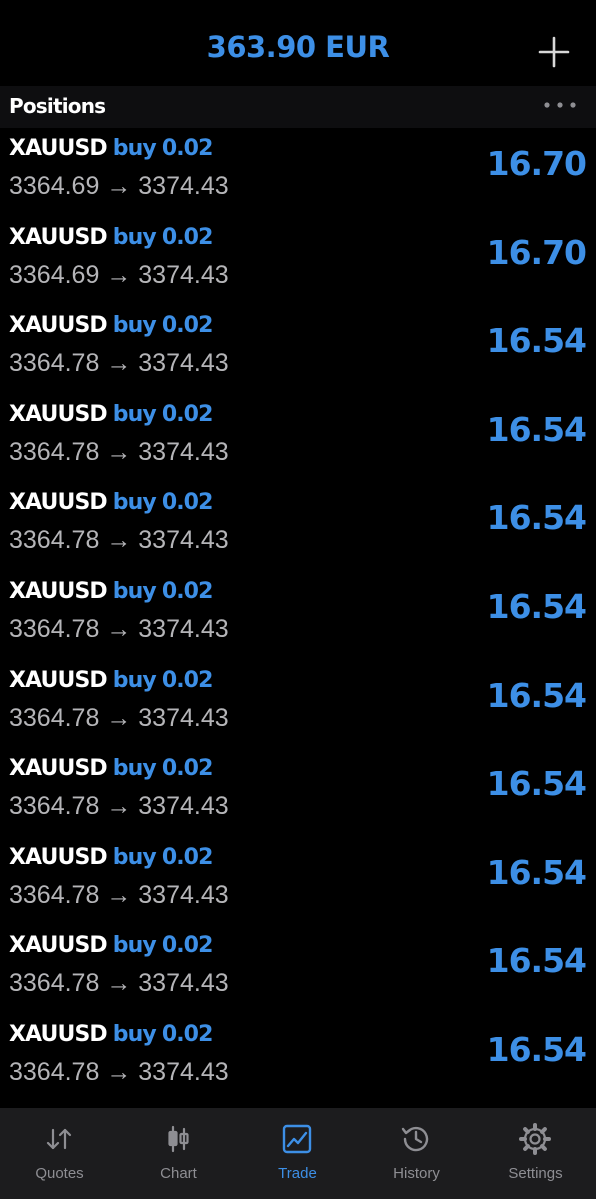 The width and height of the screenshot is (596, 1199). What do you see at coordinates (297, 1173) in the screenshot?
I see `tab-label: Trade` at bounding box center [297, 1173].